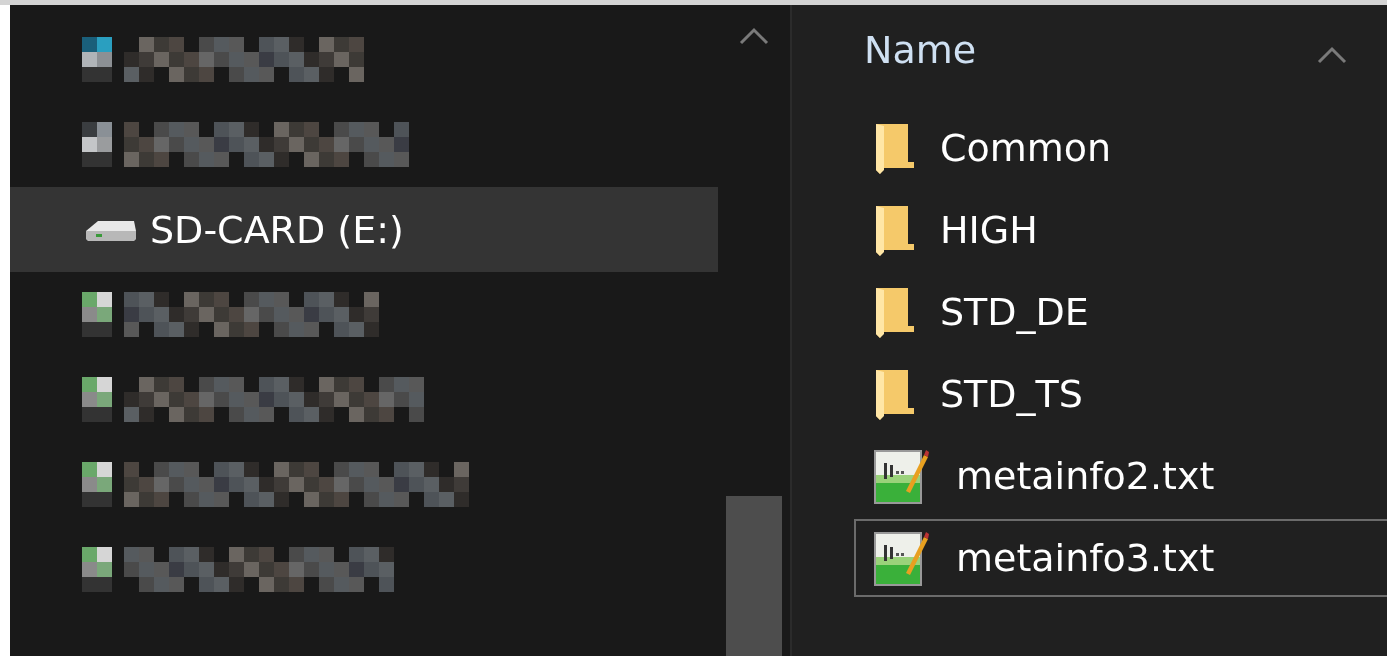  I want to click on file-row: HIGH, so click(1120, 230).